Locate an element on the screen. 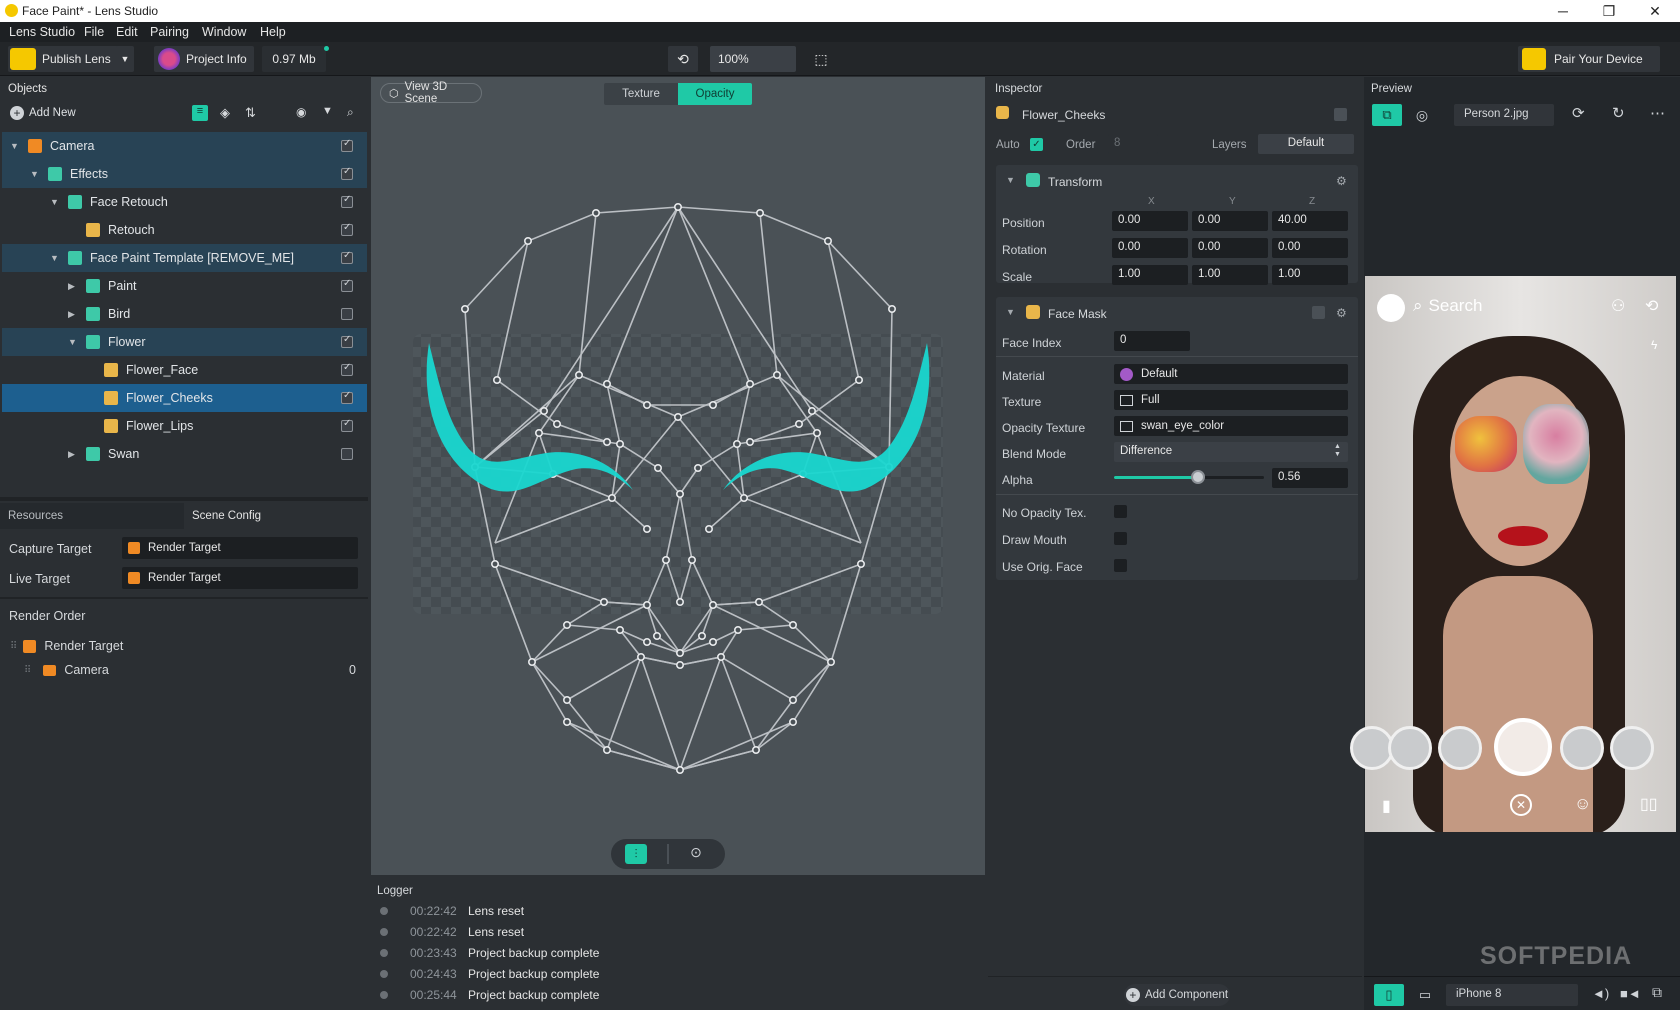 This screenshot has height=1010, width=1680. zoom-field: 100% is located at coordinates (753, 59).